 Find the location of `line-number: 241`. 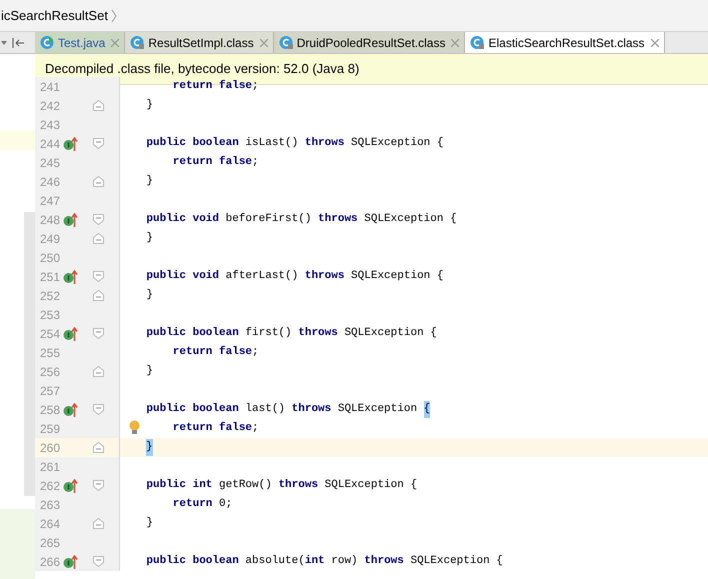

line-number: 241 is located at coordinates (50, 87).